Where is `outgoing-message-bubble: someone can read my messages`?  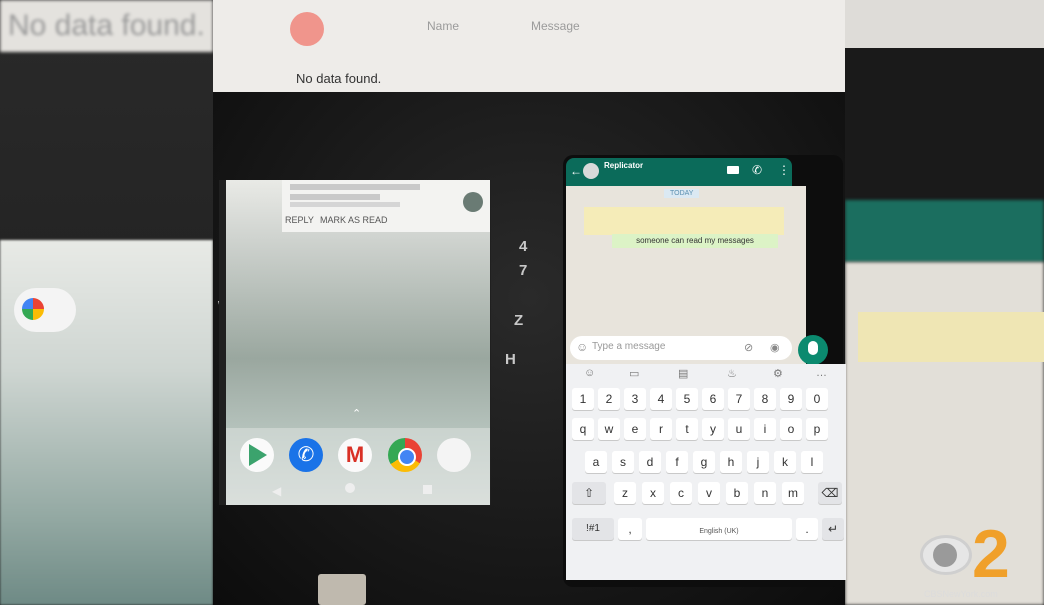
outgoing-message-bubble: someone can read my messages is located at coordinates (695, 241).